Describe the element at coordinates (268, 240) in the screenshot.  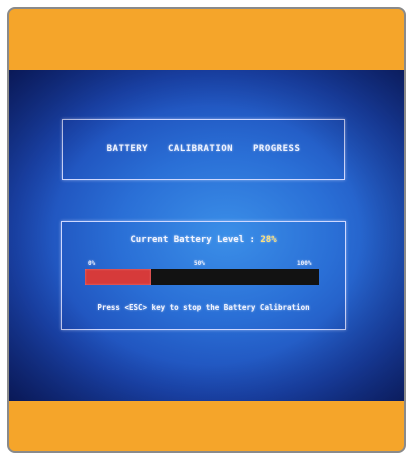
I see `battery-level-value: 28%` at that location.